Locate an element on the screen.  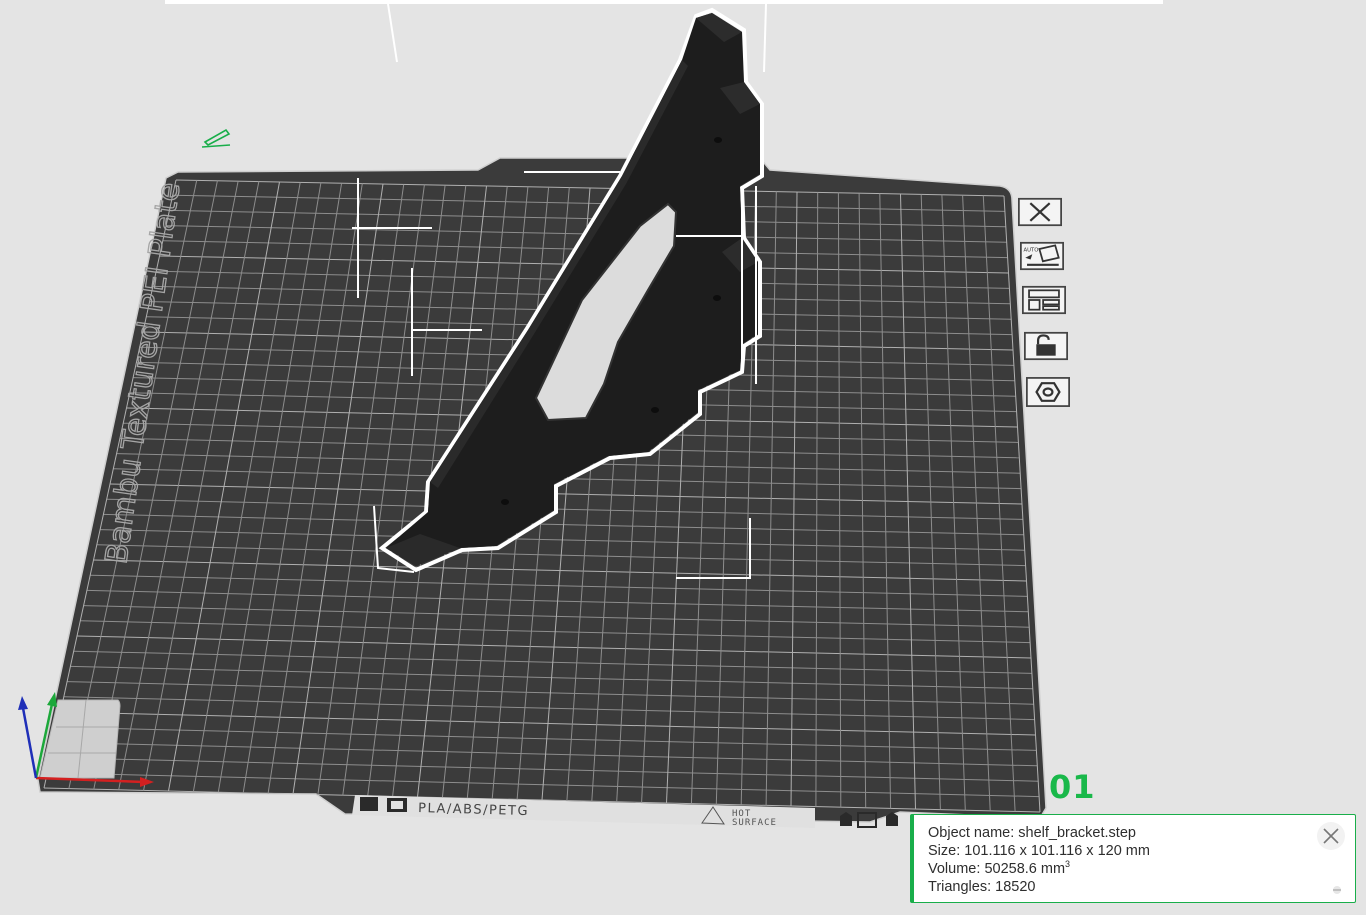
size-label: Size: is located at coordinates (944, 851).